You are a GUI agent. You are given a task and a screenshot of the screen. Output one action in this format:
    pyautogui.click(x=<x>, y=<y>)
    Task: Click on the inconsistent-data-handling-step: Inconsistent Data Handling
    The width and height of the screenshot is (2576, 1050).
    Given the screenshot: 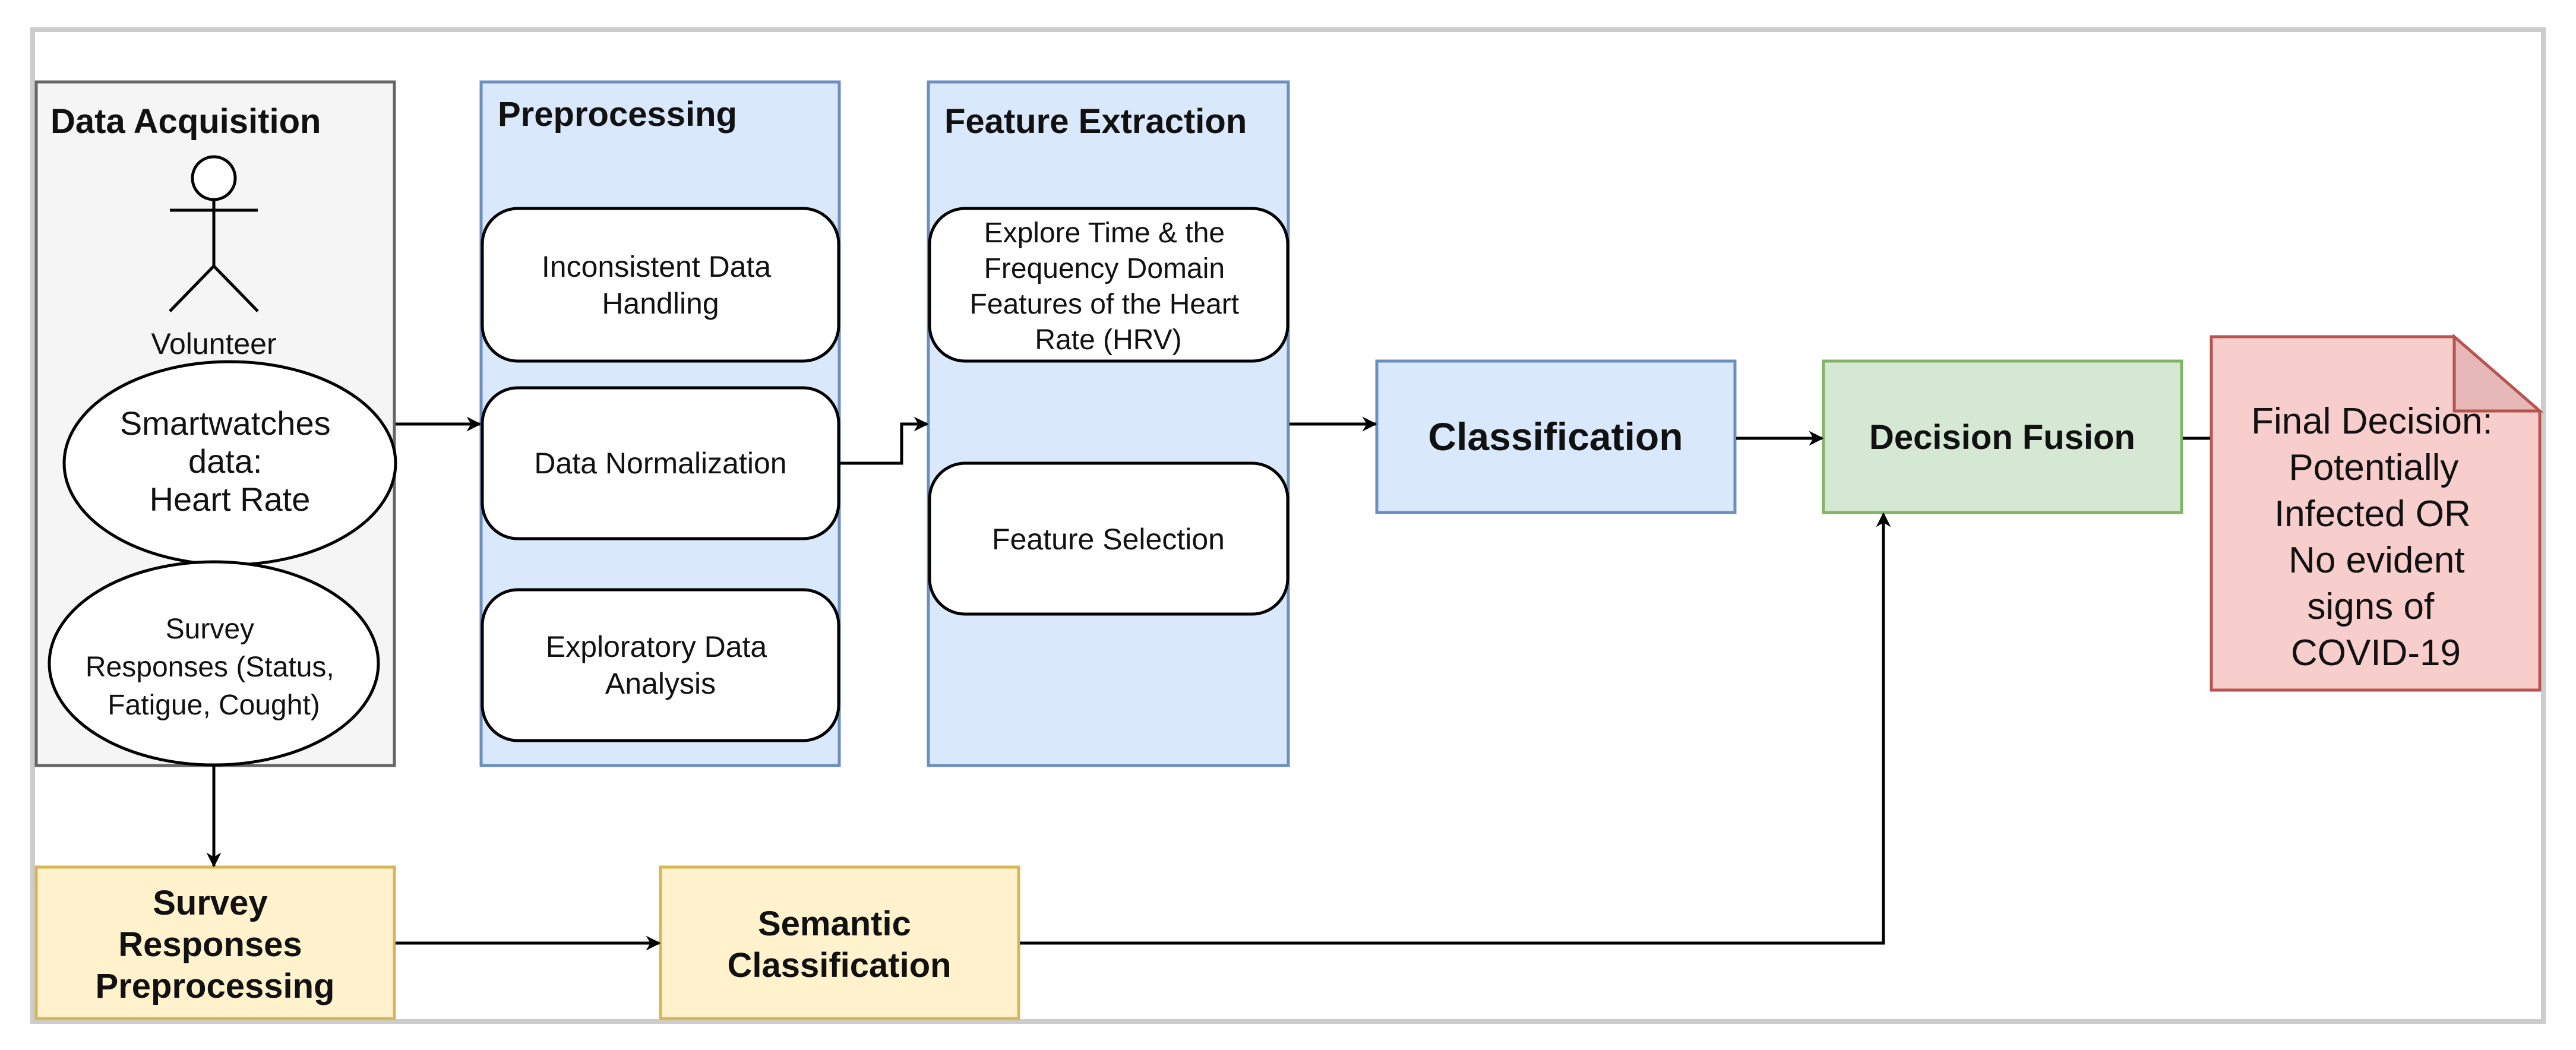 What is the action you would take?
    pyautogui.click(x=660, y=285)
    